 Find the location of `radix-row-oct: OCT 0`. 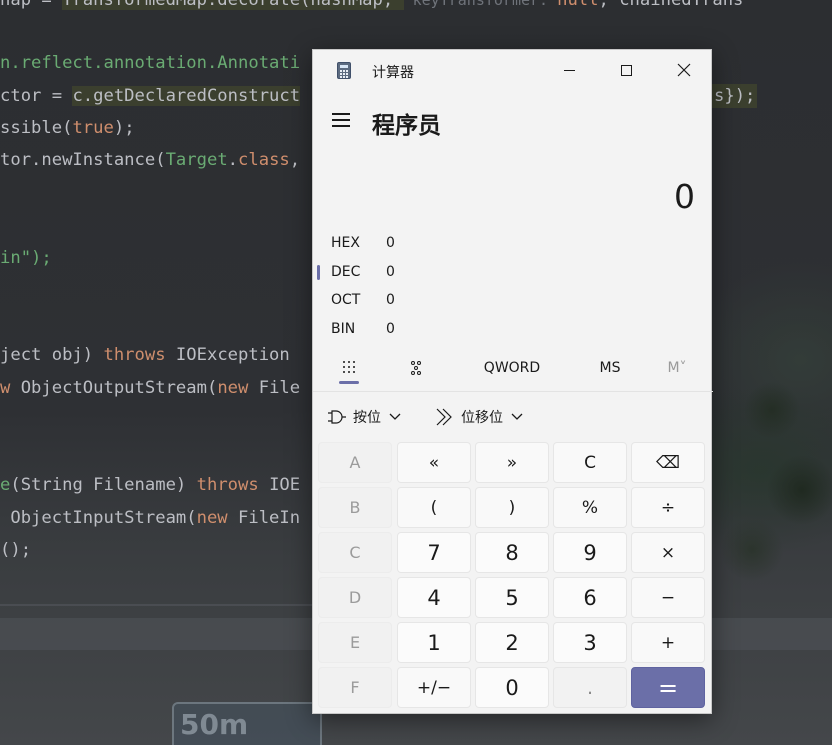

radix-row-oct: OCT 0 is located at coordinates (513, 301).